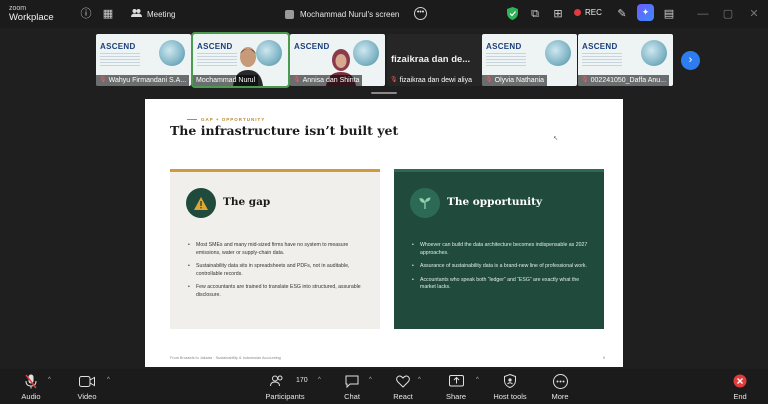  Describe the element at coordinates (512, 13) in the screenshot. I see `security-shield-icon` at that location.